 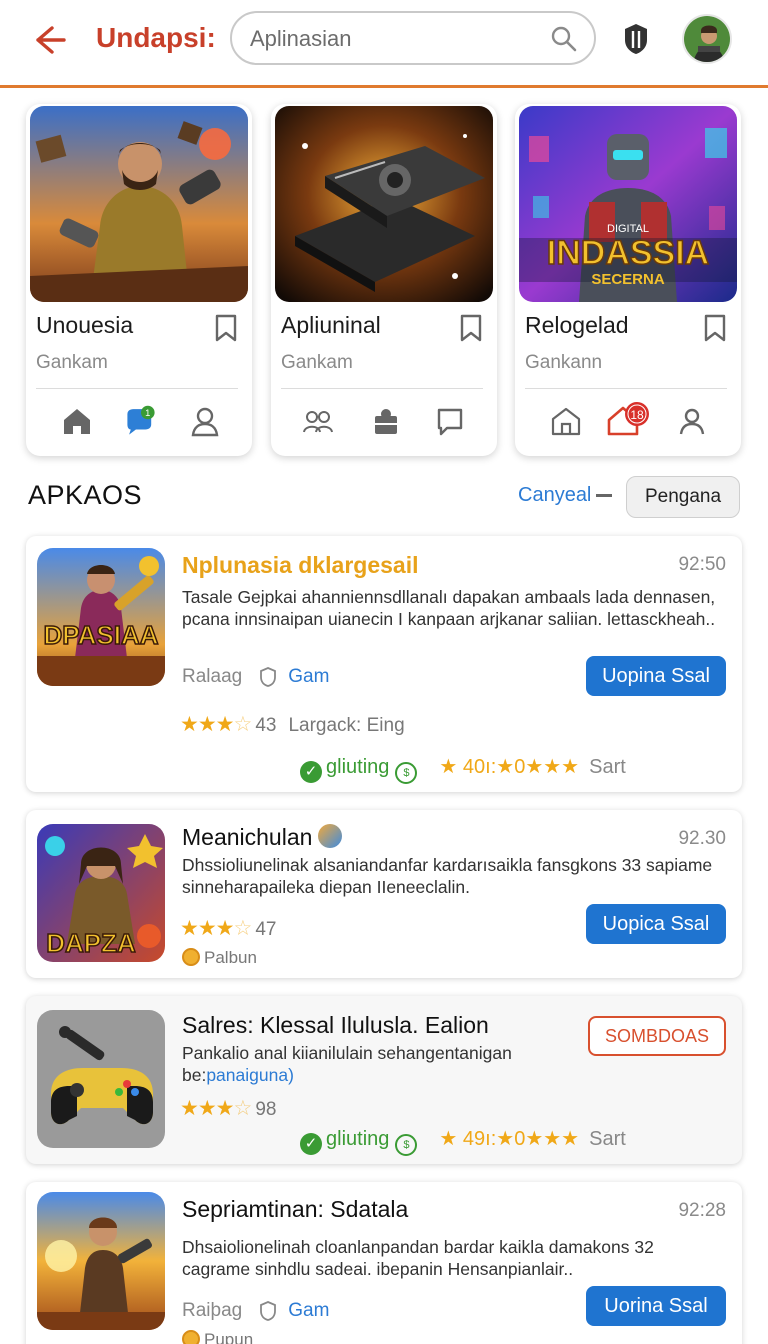 I want to click on app-icon: DPASIAA, so click(x=101, y=617).